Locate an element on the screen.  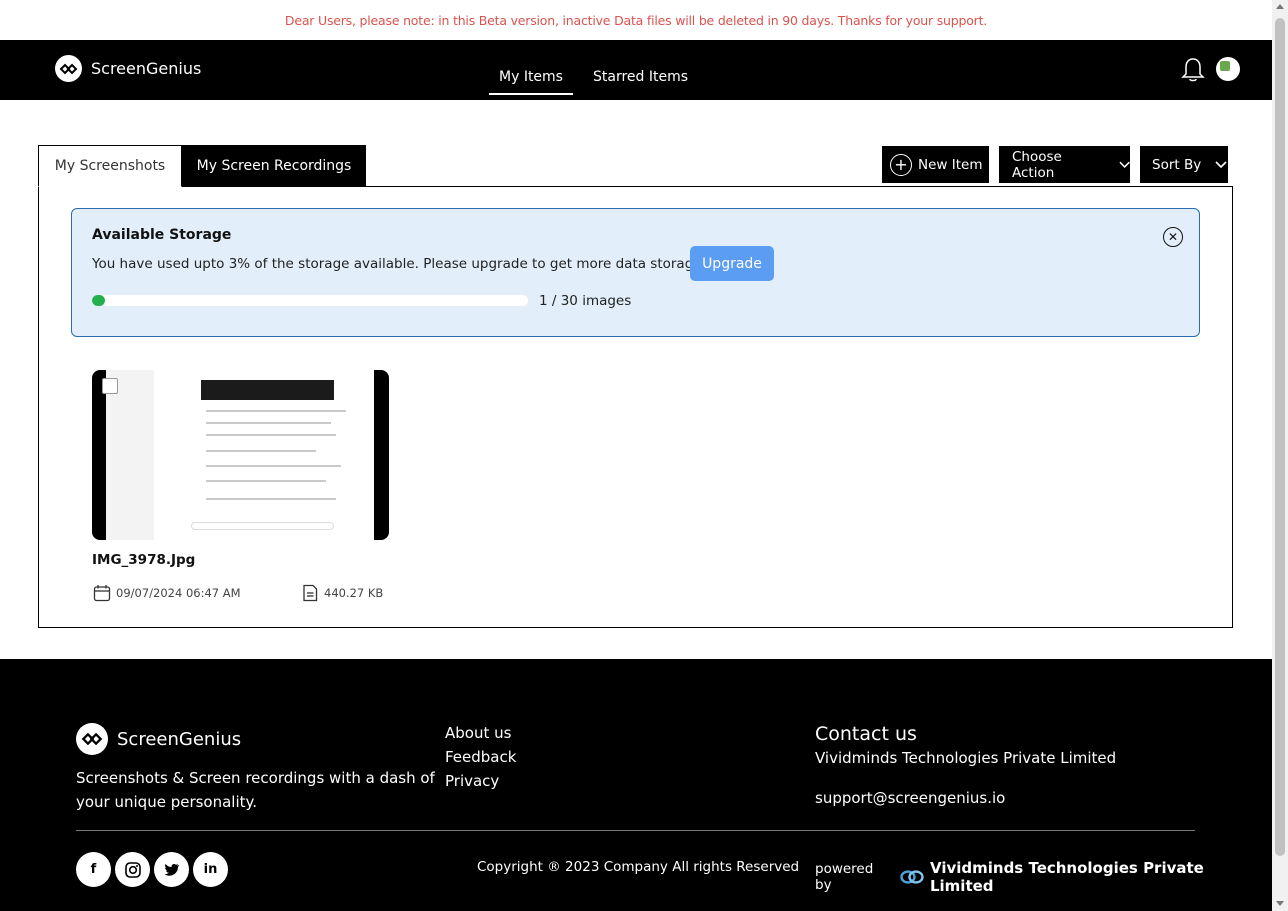
top-navbar: ScreenGenius My Items Starred Items is located at coordinates (636, 70).